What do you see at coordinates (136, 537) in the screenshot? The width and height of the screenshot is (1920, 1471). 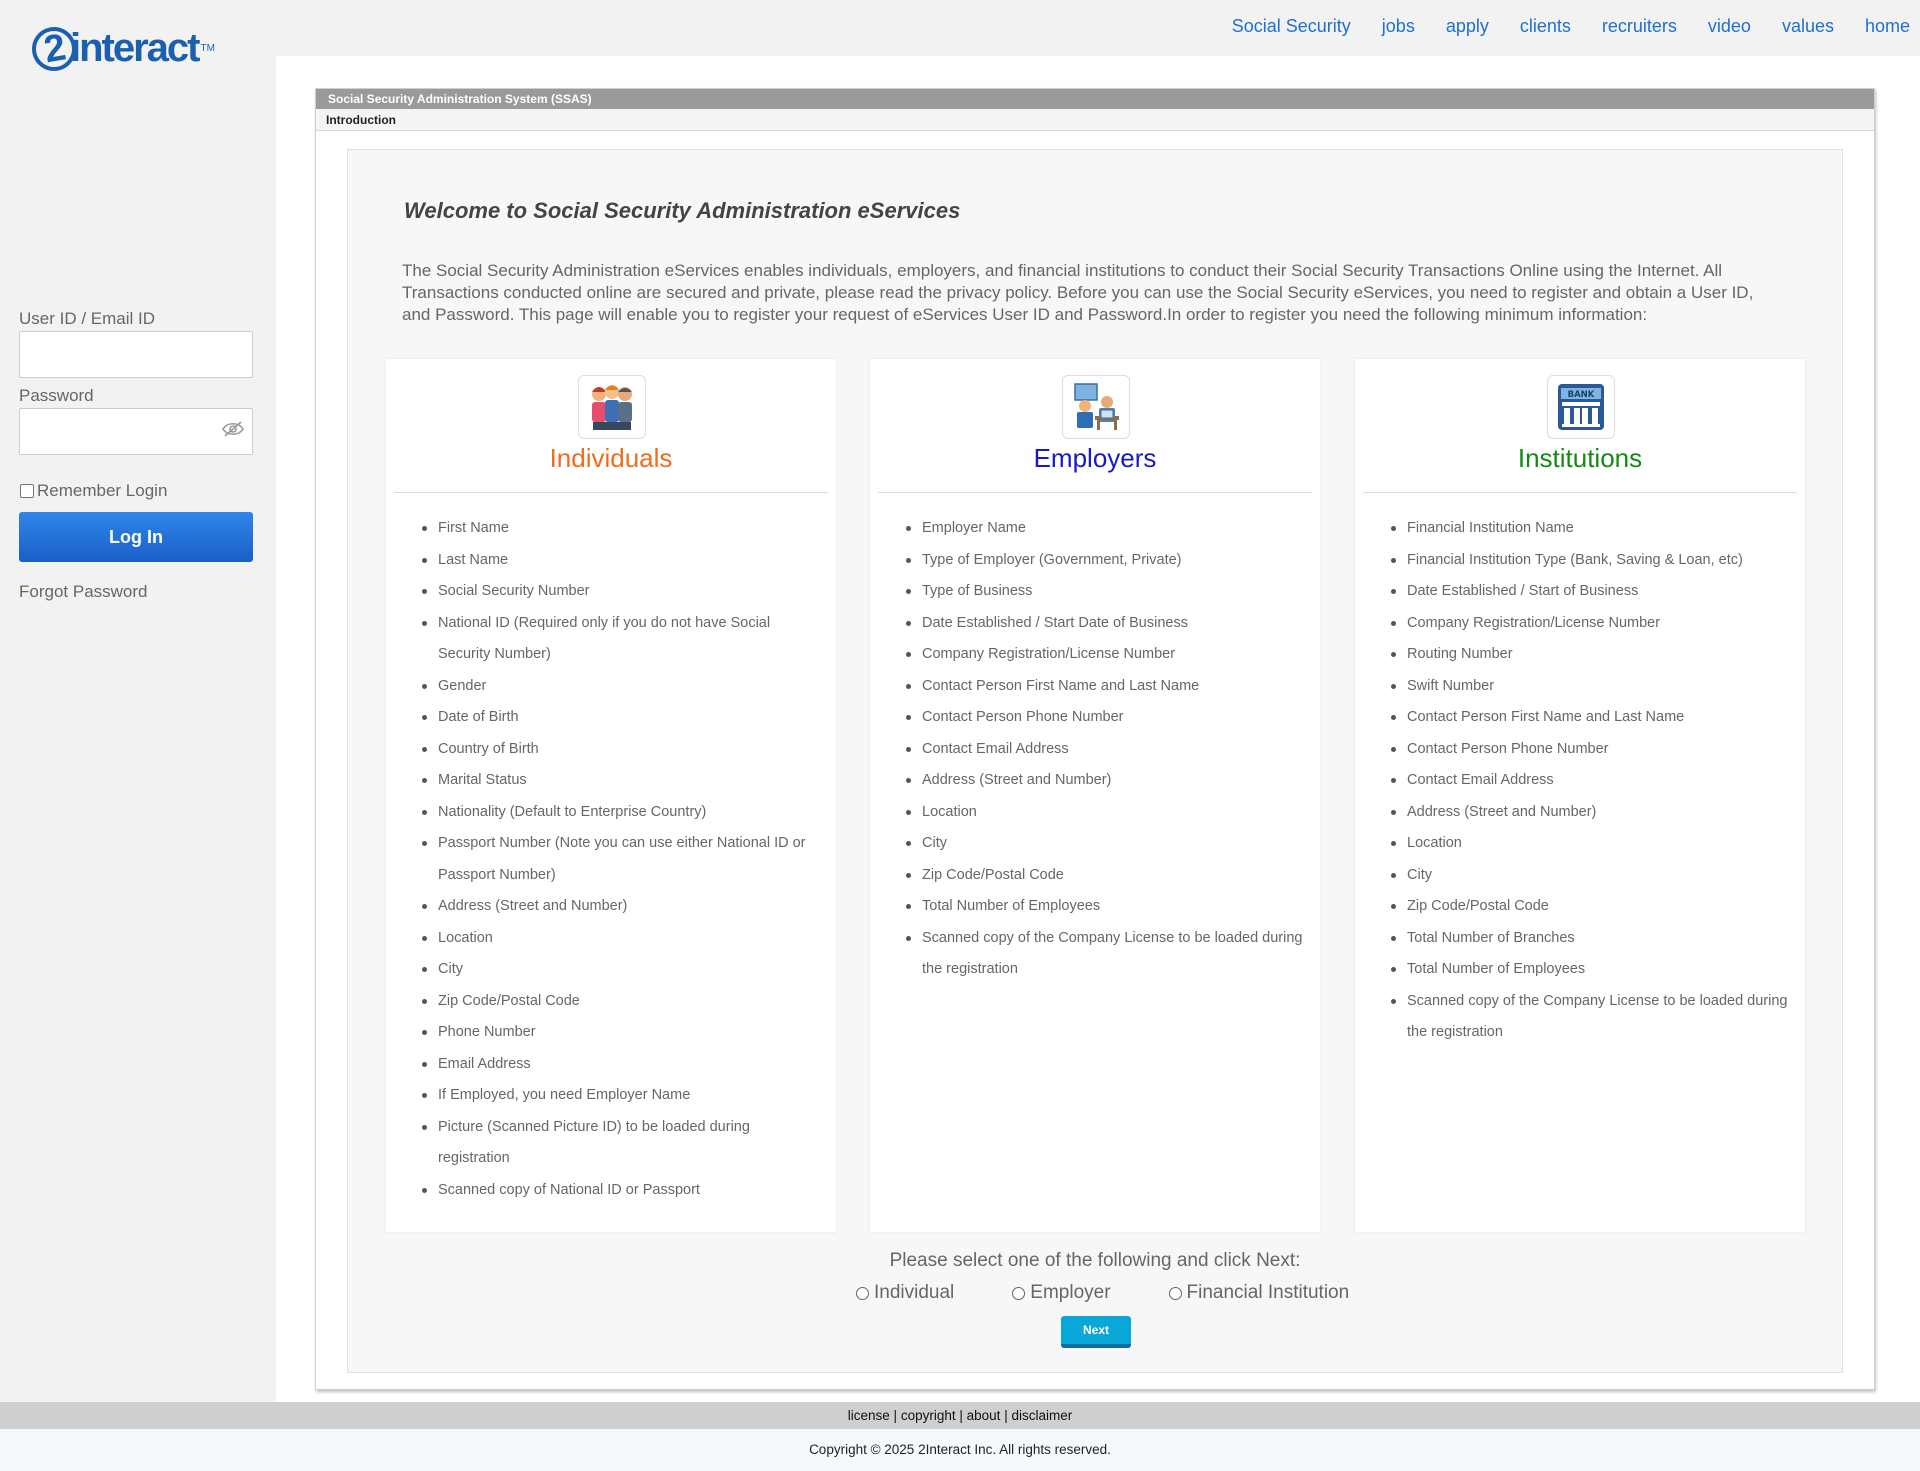 I see `login-button: Log In` at bounding box center [136, 537].